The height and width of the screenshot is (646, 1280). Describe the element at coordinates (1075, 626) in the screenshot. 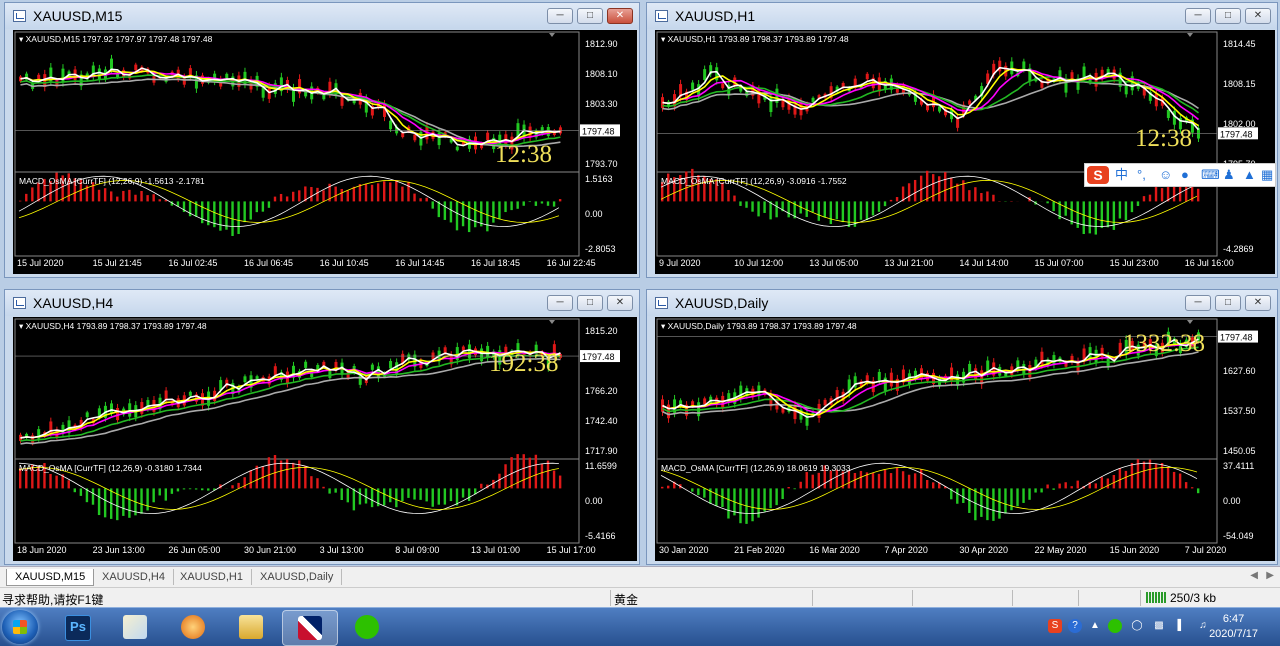

I see `help-tray-icon: ?` at that location.